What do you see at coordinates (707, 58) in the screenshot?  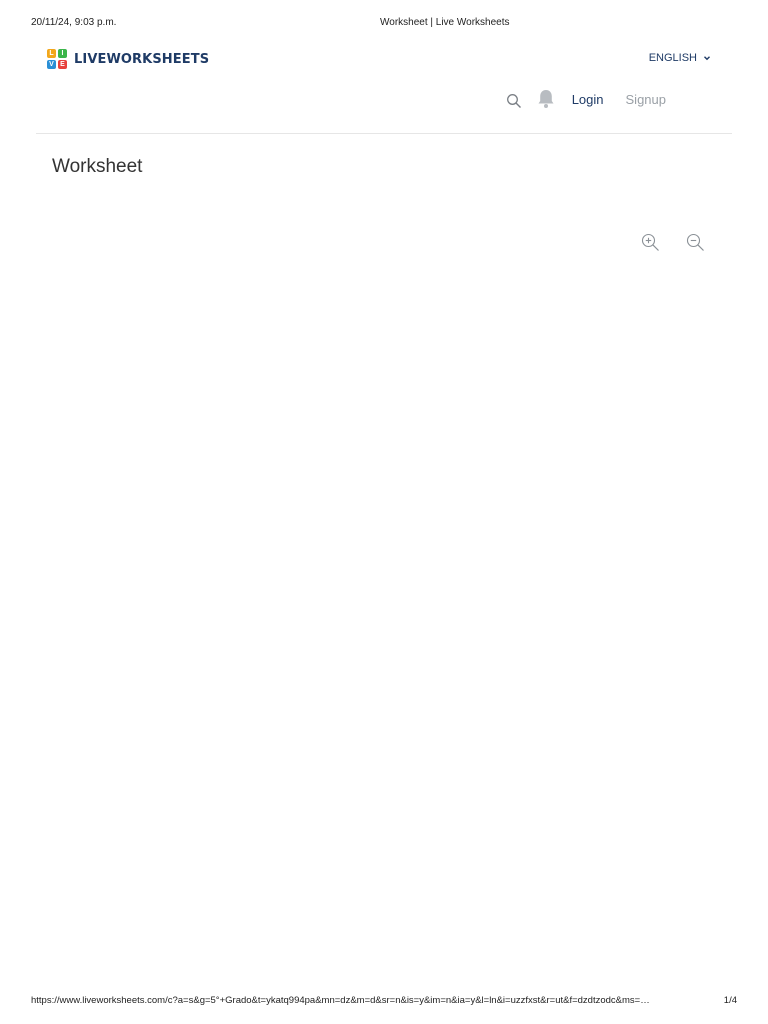 I see `chevron-down-icon` at bounding box center [707, 58].